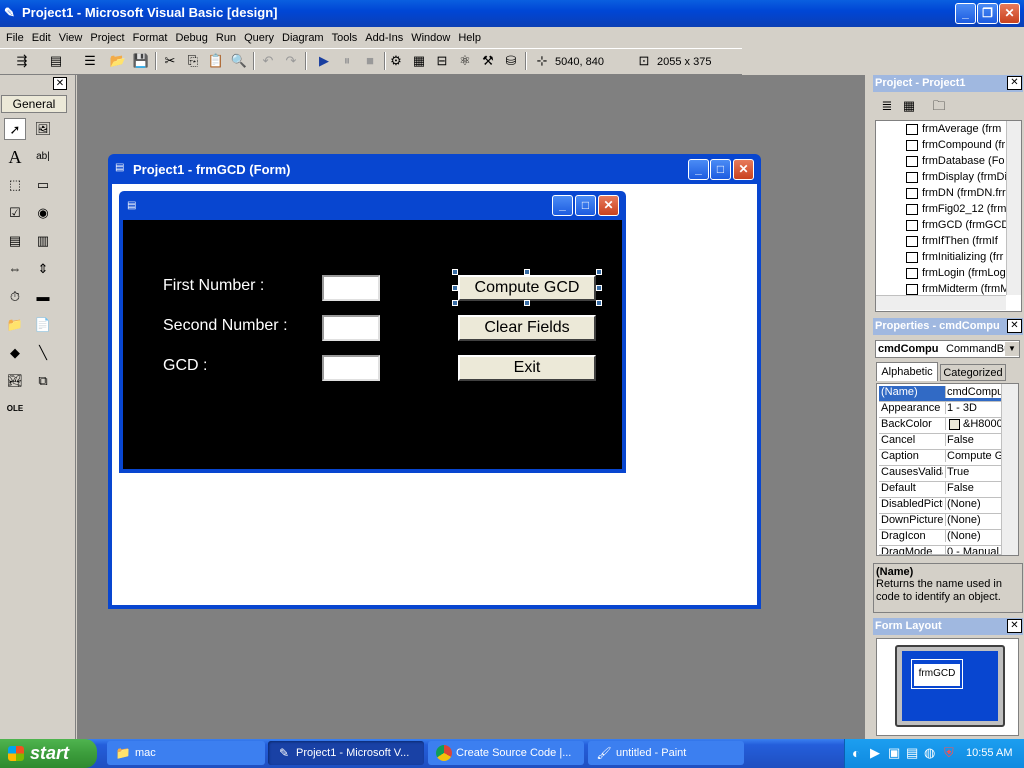  I want to click on restore-button: ❐, so click(987, 13).